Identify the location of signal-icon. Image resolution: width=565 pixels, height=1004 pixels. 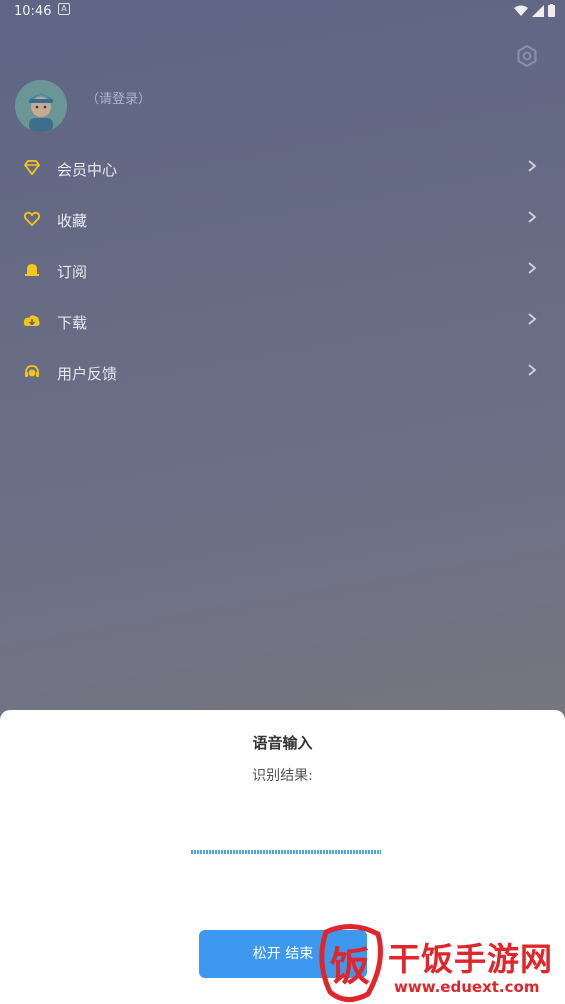
(538, 10).